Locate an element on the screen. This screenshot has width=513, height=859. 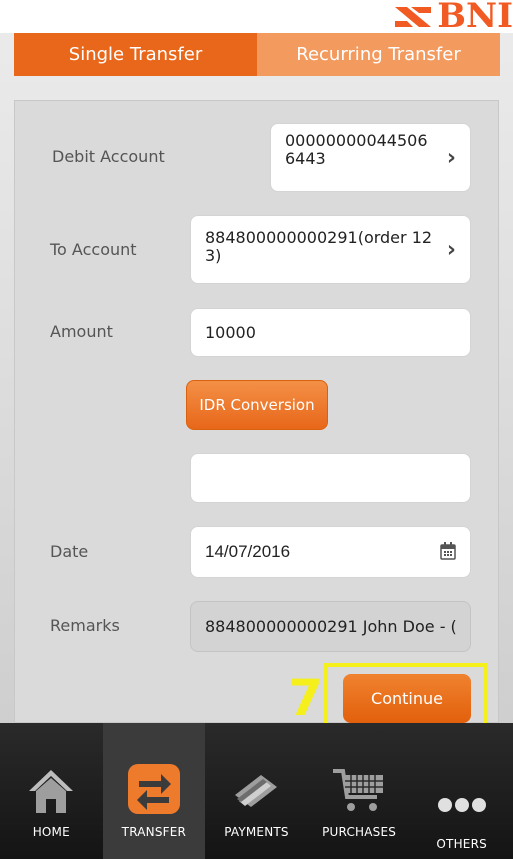
transfer-tabs: Single Transfer Recurring Transfer is located at coordinates (257, 54).